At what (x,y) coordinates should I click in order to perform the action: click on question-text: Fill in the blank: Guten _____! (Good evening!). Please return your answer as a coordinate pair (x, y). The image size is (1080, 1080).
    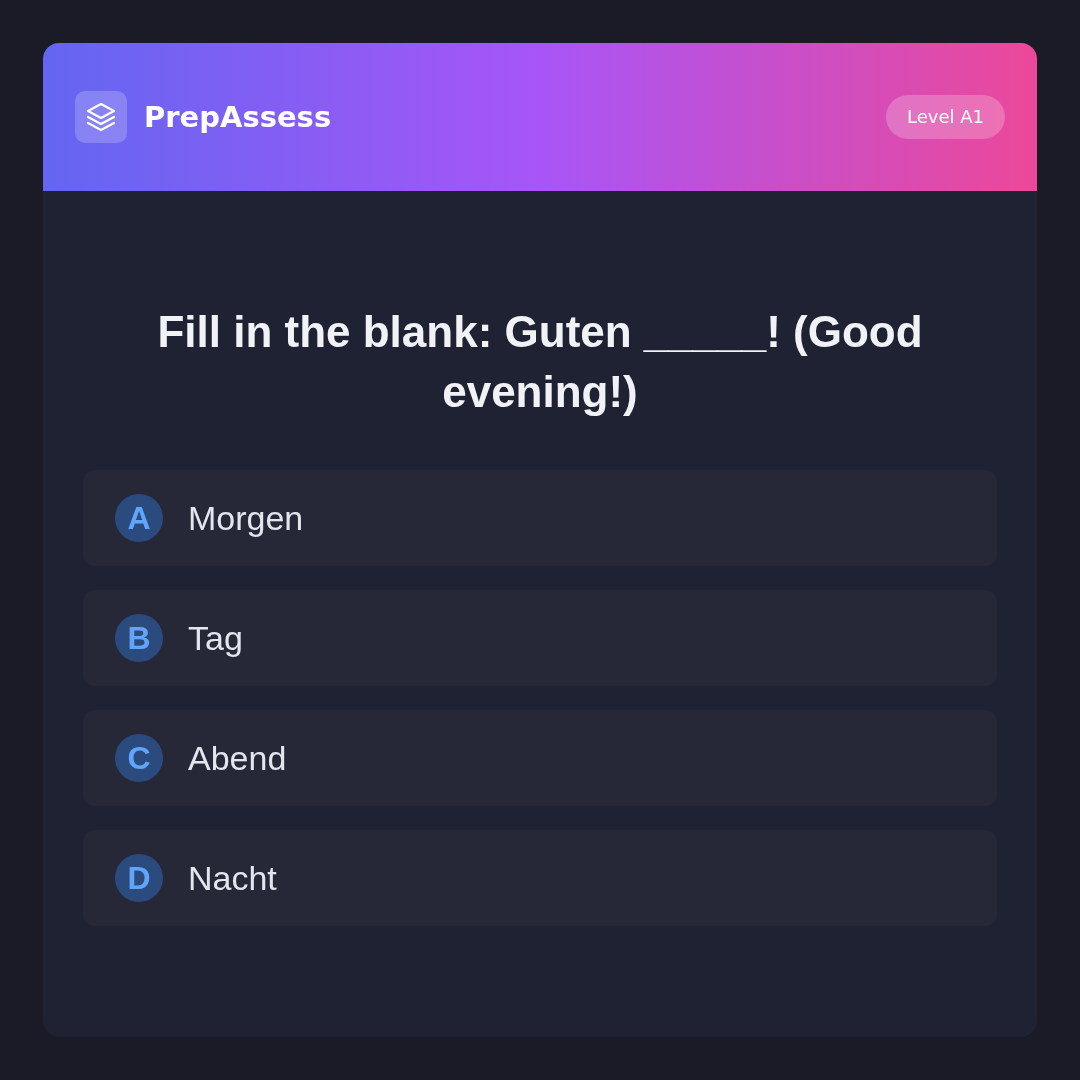
    Looking at the image, I should click on (540, 362).